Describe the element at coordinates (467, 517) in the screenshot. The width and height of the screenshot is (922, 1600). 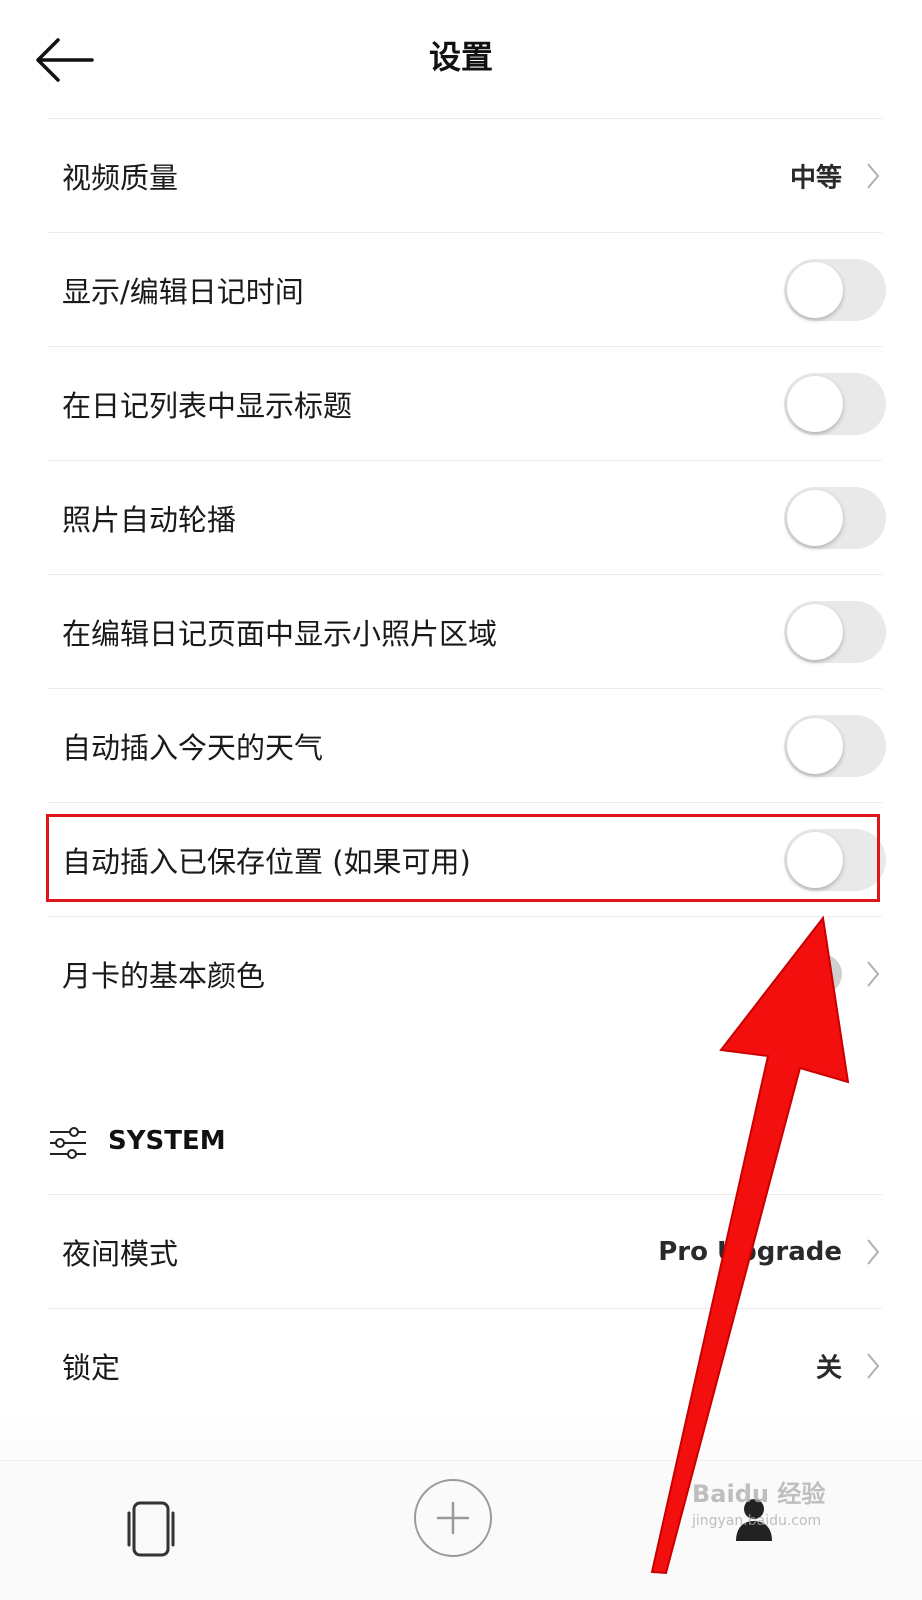
I see `row-photo-autoplay: 照片自动轮播` at that location.